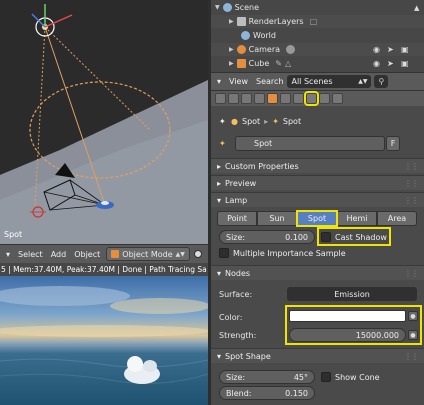 This screenshot has height=405, width=424. What do you see at coordinates (264, 35) in the screenshot?
I see `outliner-label: World` at bounding box center [264, 35].